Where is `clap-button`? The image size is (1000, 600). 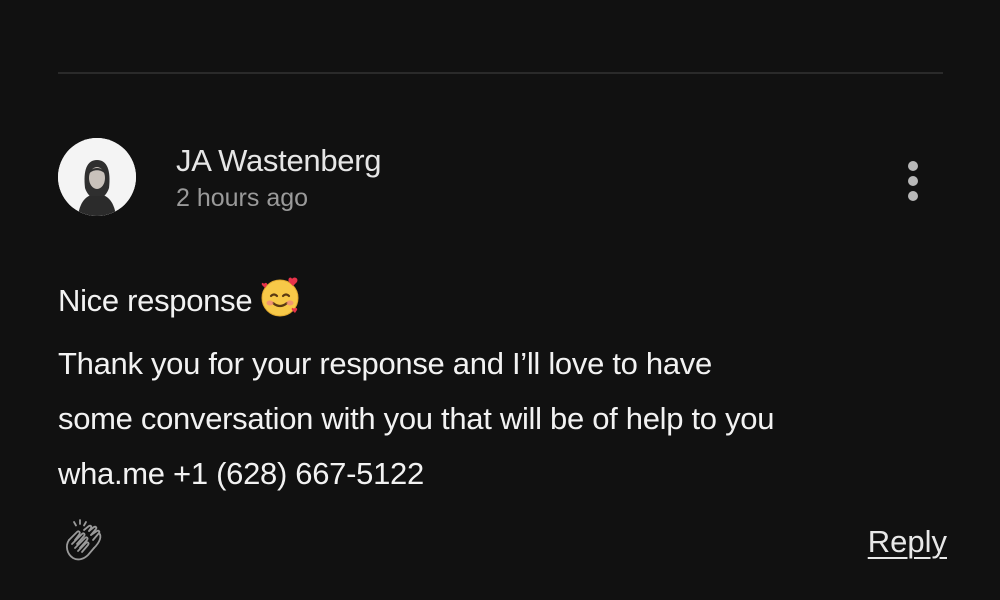
clap-button is located at coordinates (83, 541).